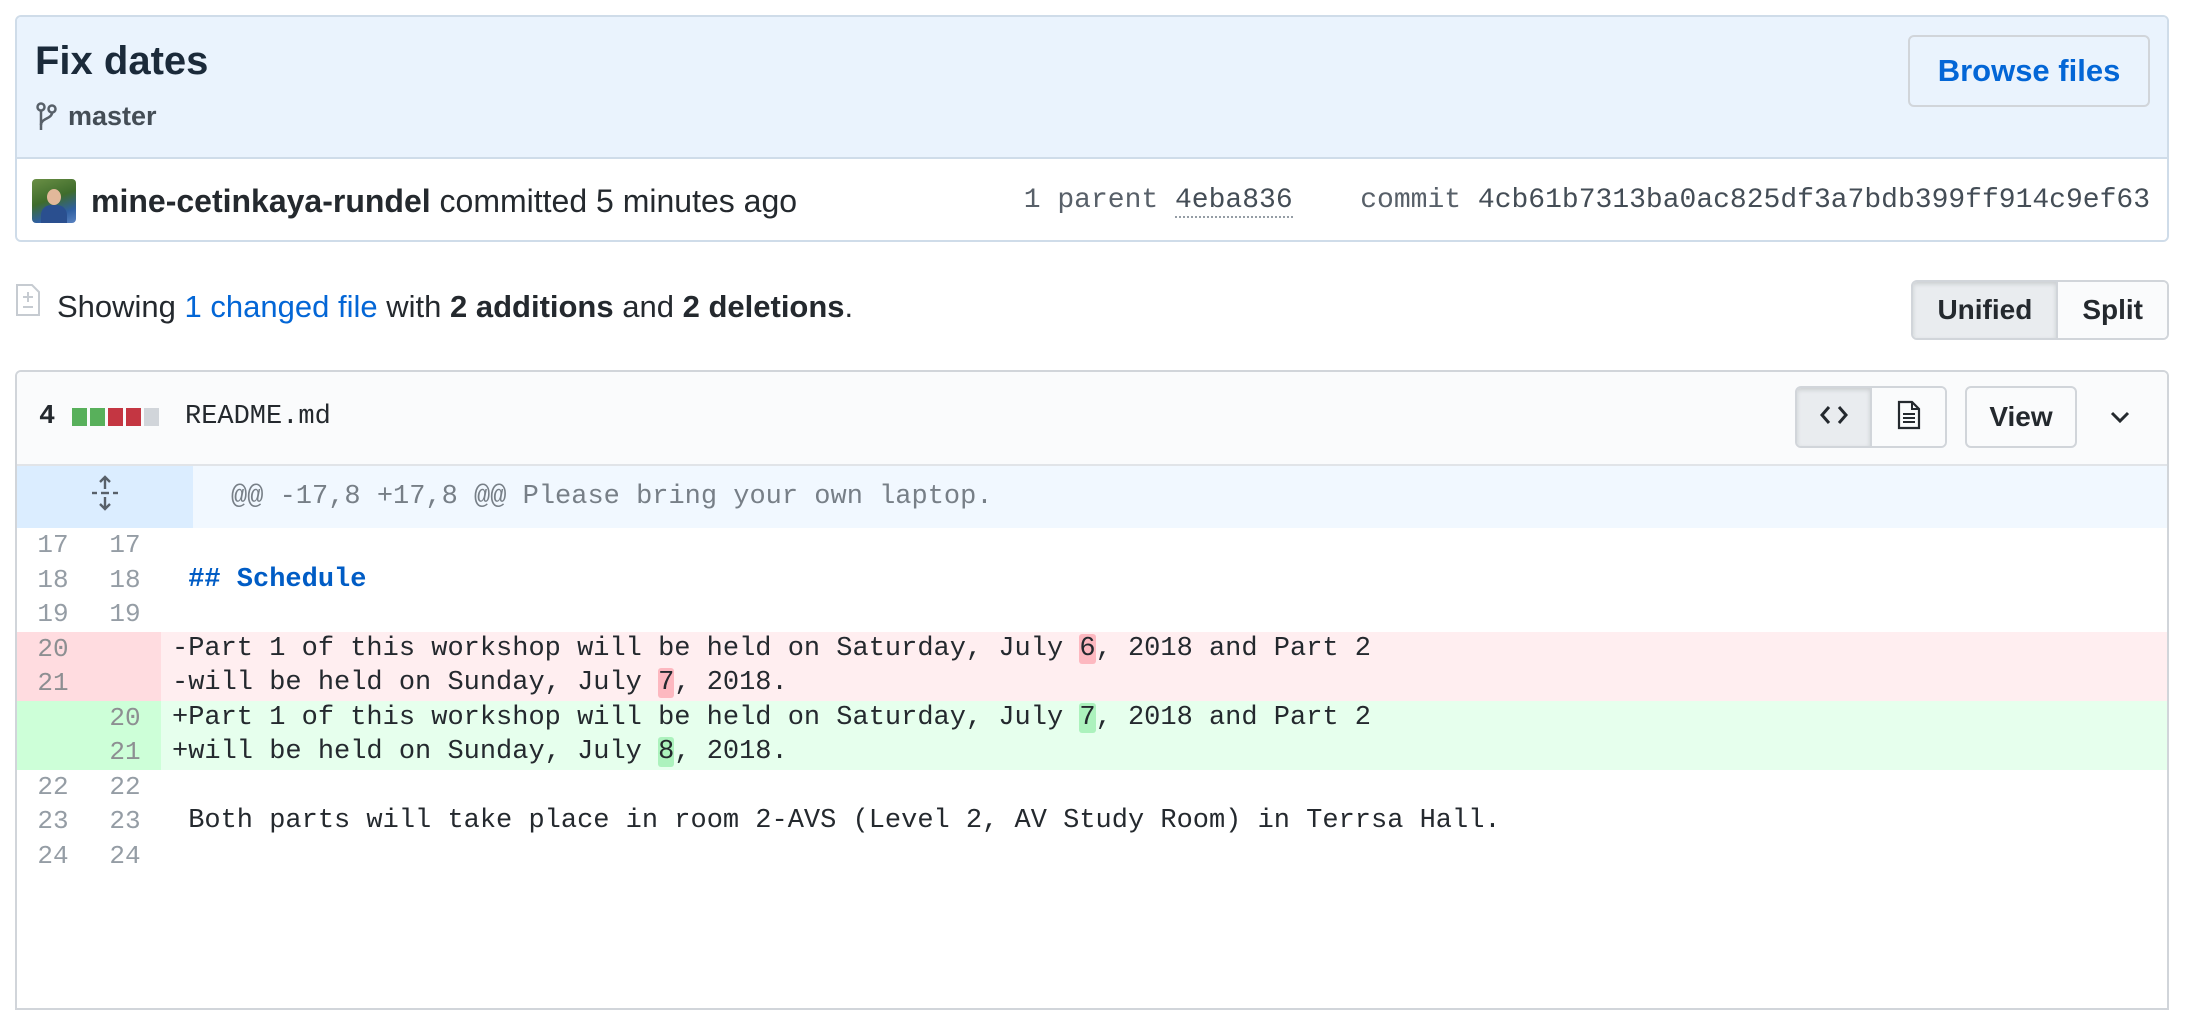  I want to click on parent-sha-link: 4eba836, so click(1234, 201).